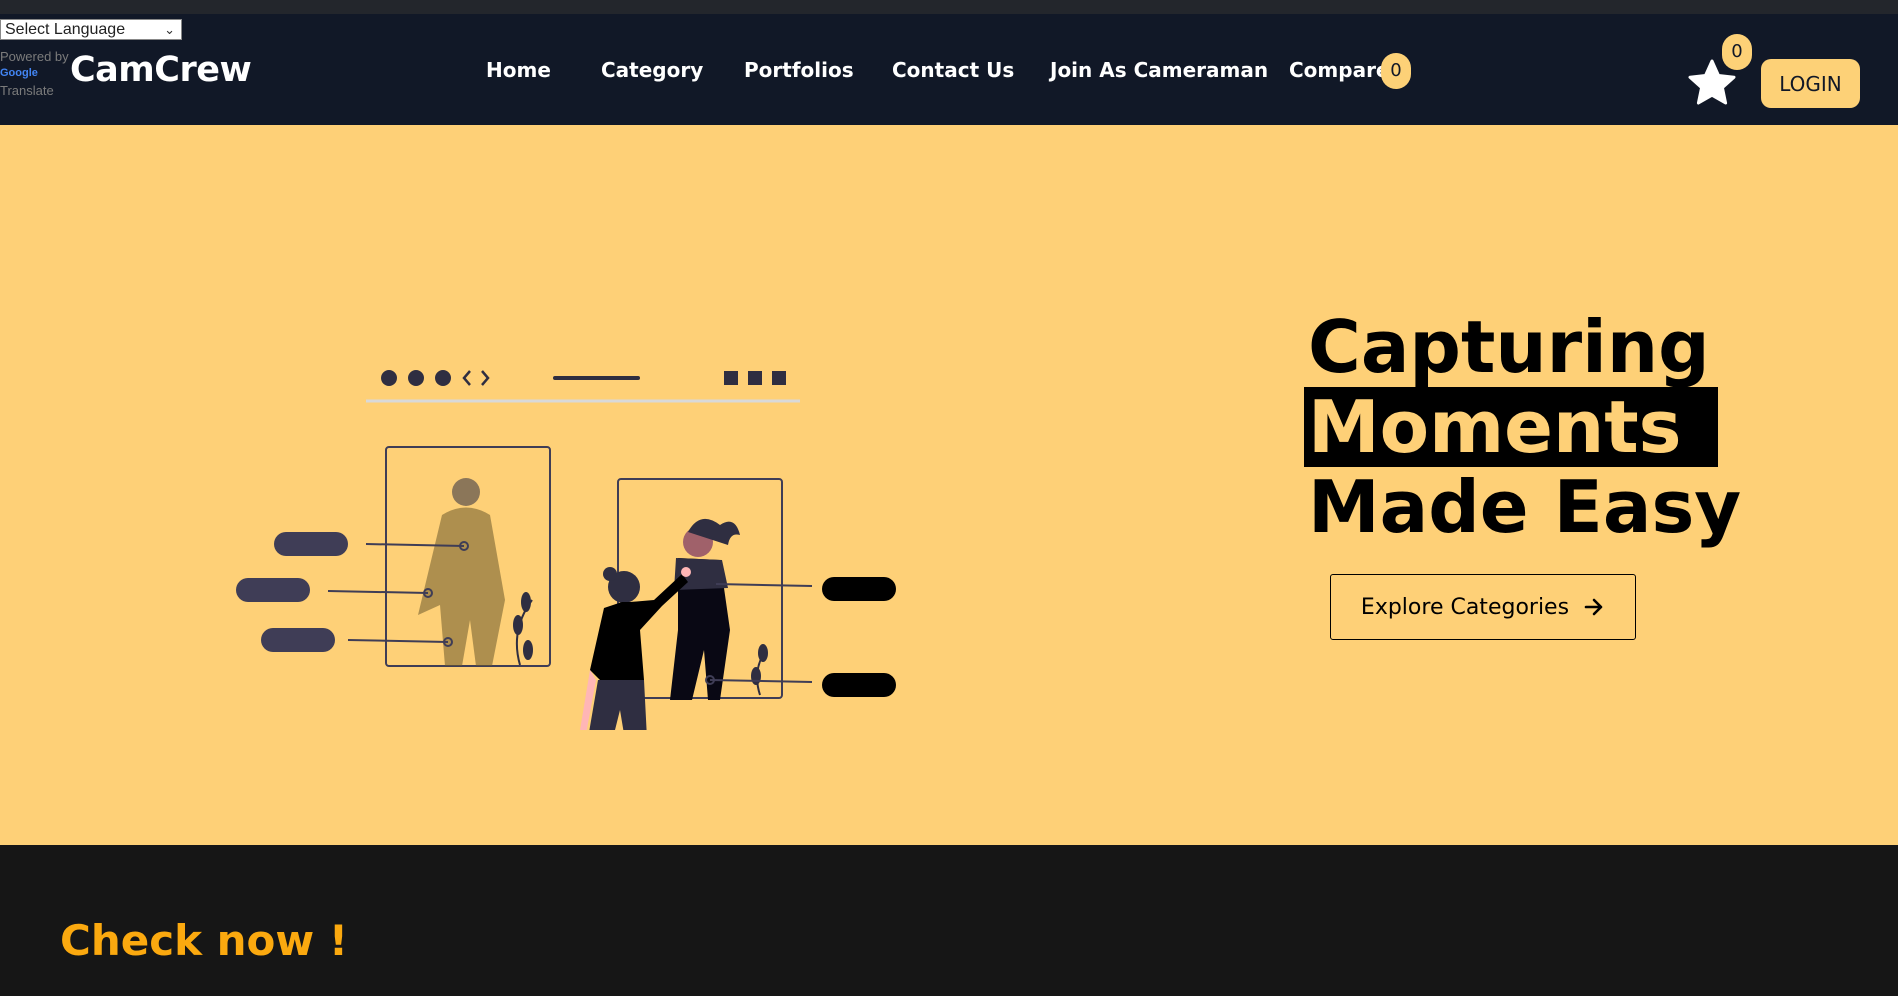 Image resolution: width=1898 pixels, height=996 pixels. What do you see at coordinates (204, 940) in the screenshot?
I see `section-title: Check now !` at bounding box center [204, 940].